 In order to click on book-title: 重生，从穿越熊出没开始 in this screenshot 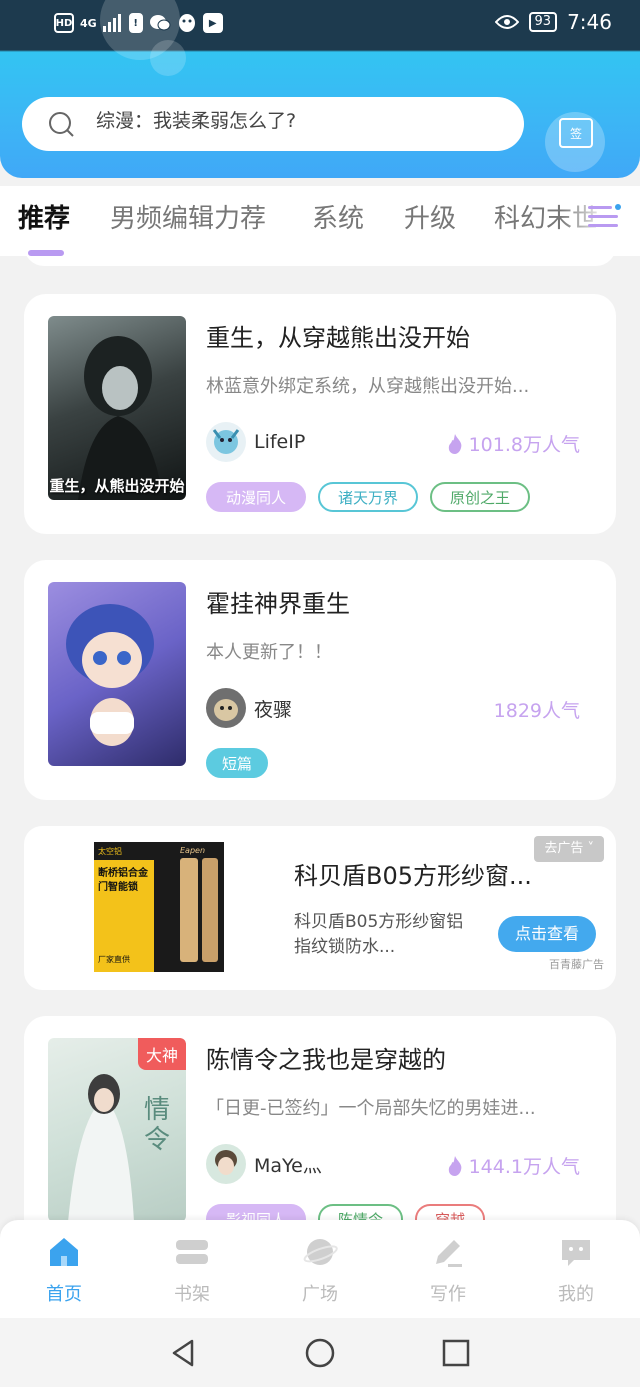, I will do `click(338, 338)`.